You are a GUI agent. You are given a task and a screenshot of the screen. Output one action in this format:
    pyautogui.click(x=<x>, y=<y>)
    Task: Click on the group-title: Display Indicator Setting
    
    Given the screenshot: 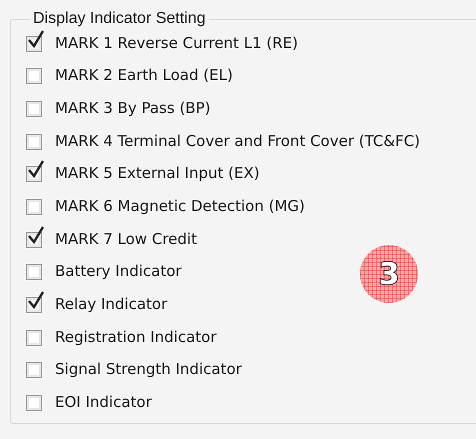 What is the action you would take?
    pyautogui.click(x=119, y=19)
    